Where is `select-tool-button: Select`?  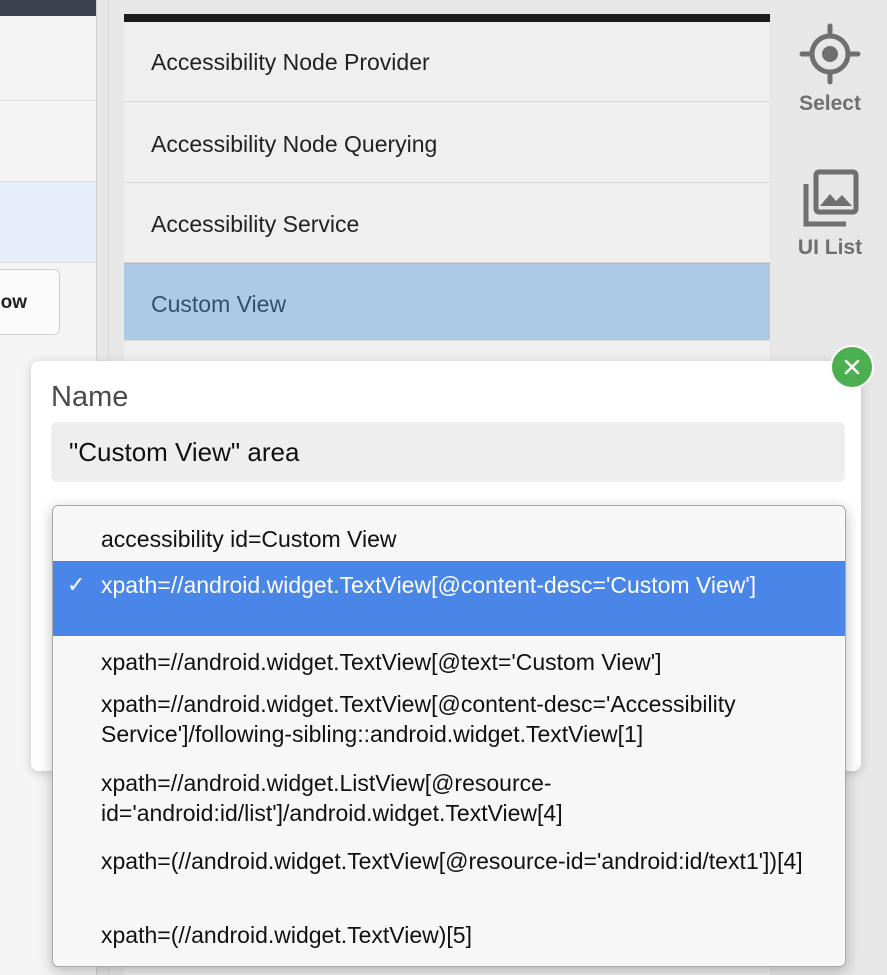
select-tool-button: Select is located at coordinates (830, 69).